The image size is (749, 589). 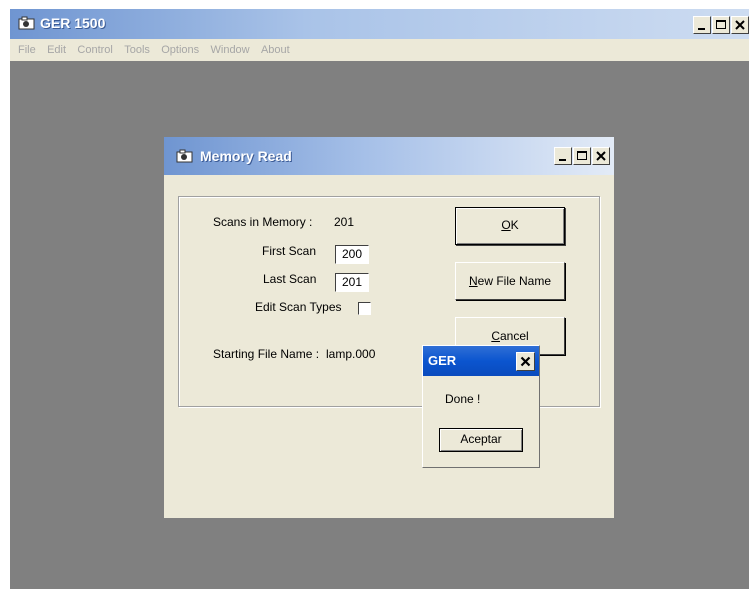 What do you see at coordinates (246, 156) in the screenshot?
I see `memory-read-title: Memory Read` at bounding box center [246, 156].